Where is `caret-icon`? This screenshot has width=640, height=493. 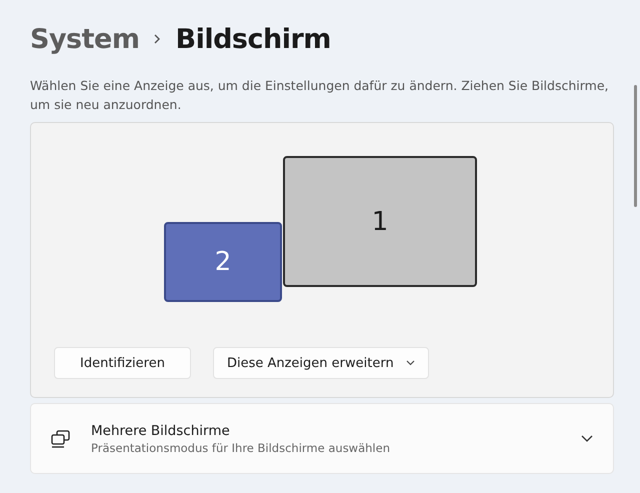
caret-icon is located at coordinates (410, 363).